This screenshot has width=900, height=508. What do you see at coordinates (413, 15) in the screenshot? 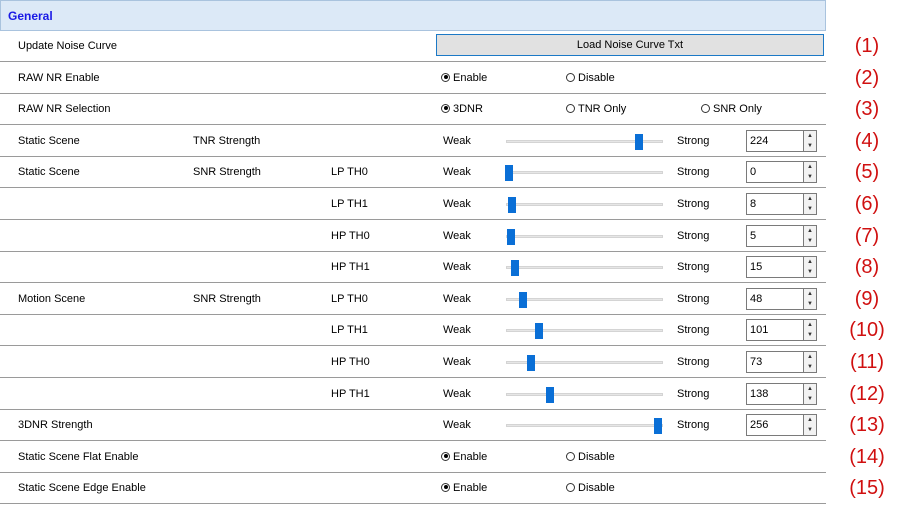
I see `section-header: General` at bounding box center [413, 15].